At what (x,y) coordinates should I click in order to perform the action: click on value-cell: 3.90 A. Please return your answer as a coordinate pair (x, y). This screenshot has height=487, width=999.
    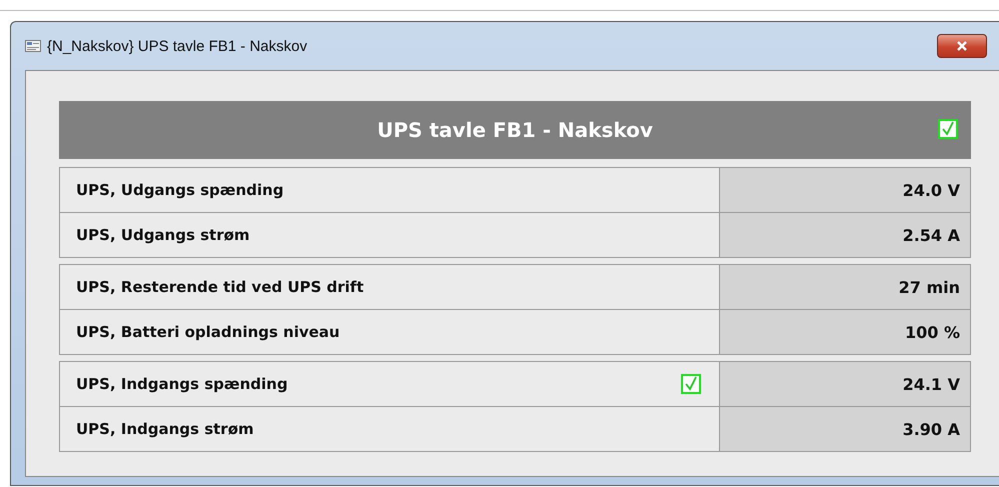
    Looking at the image, I should click on (845, 429).